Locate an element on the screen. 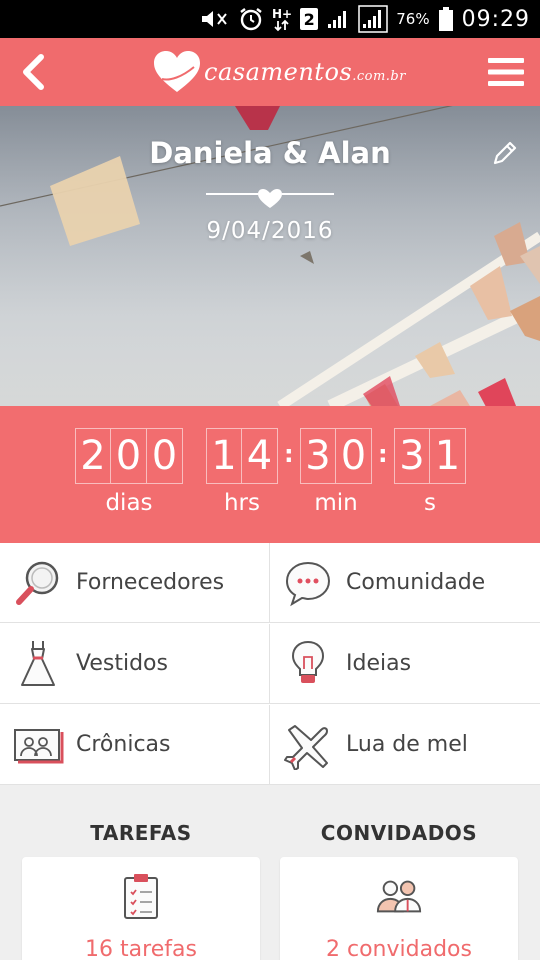 The width and height of the screenshot is (540, 960). logo: casamentos.com.br is located at coordinates (279, 72).